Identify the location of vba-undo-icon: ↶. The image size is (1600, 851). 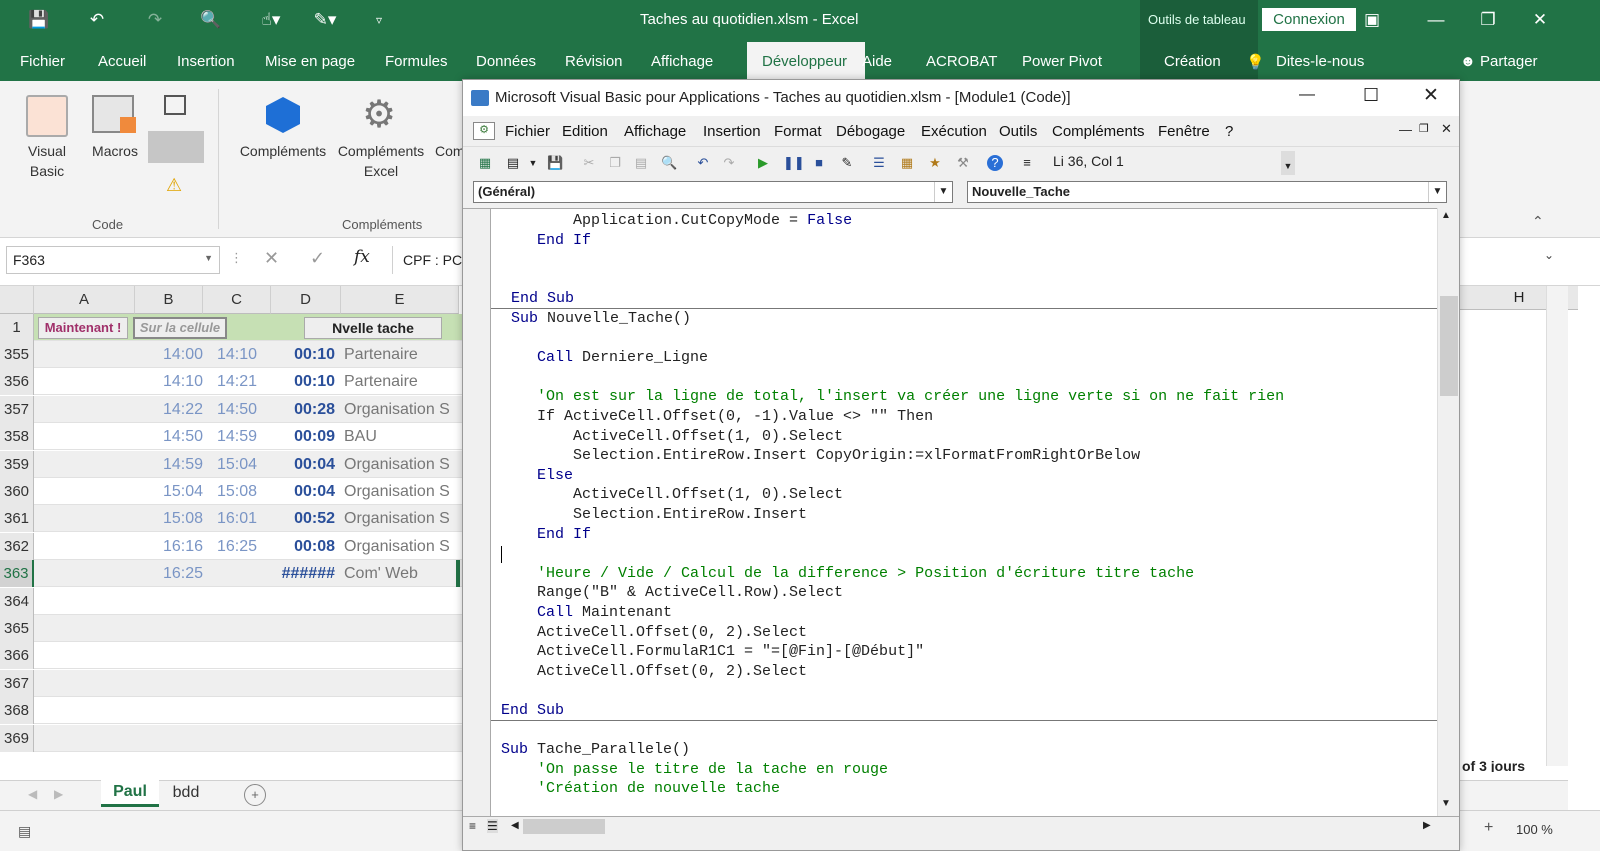
(703, 163).